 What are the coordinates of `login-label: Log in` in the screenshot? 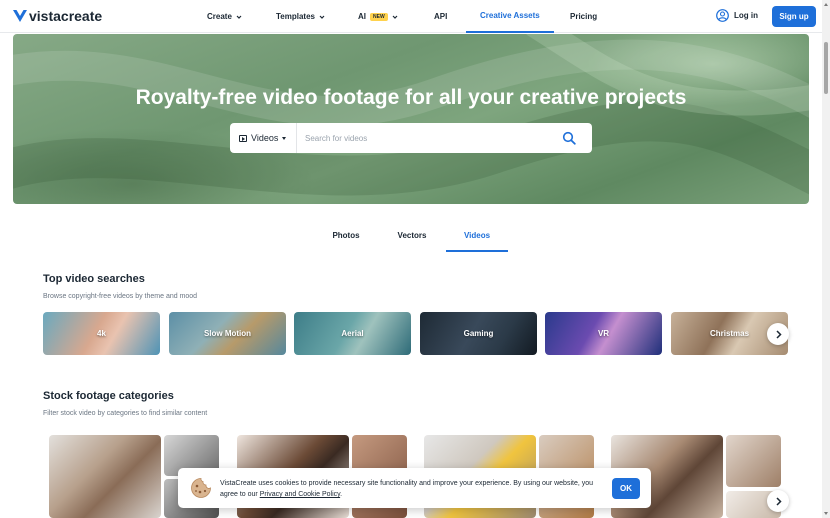 It's located at (746, 15).